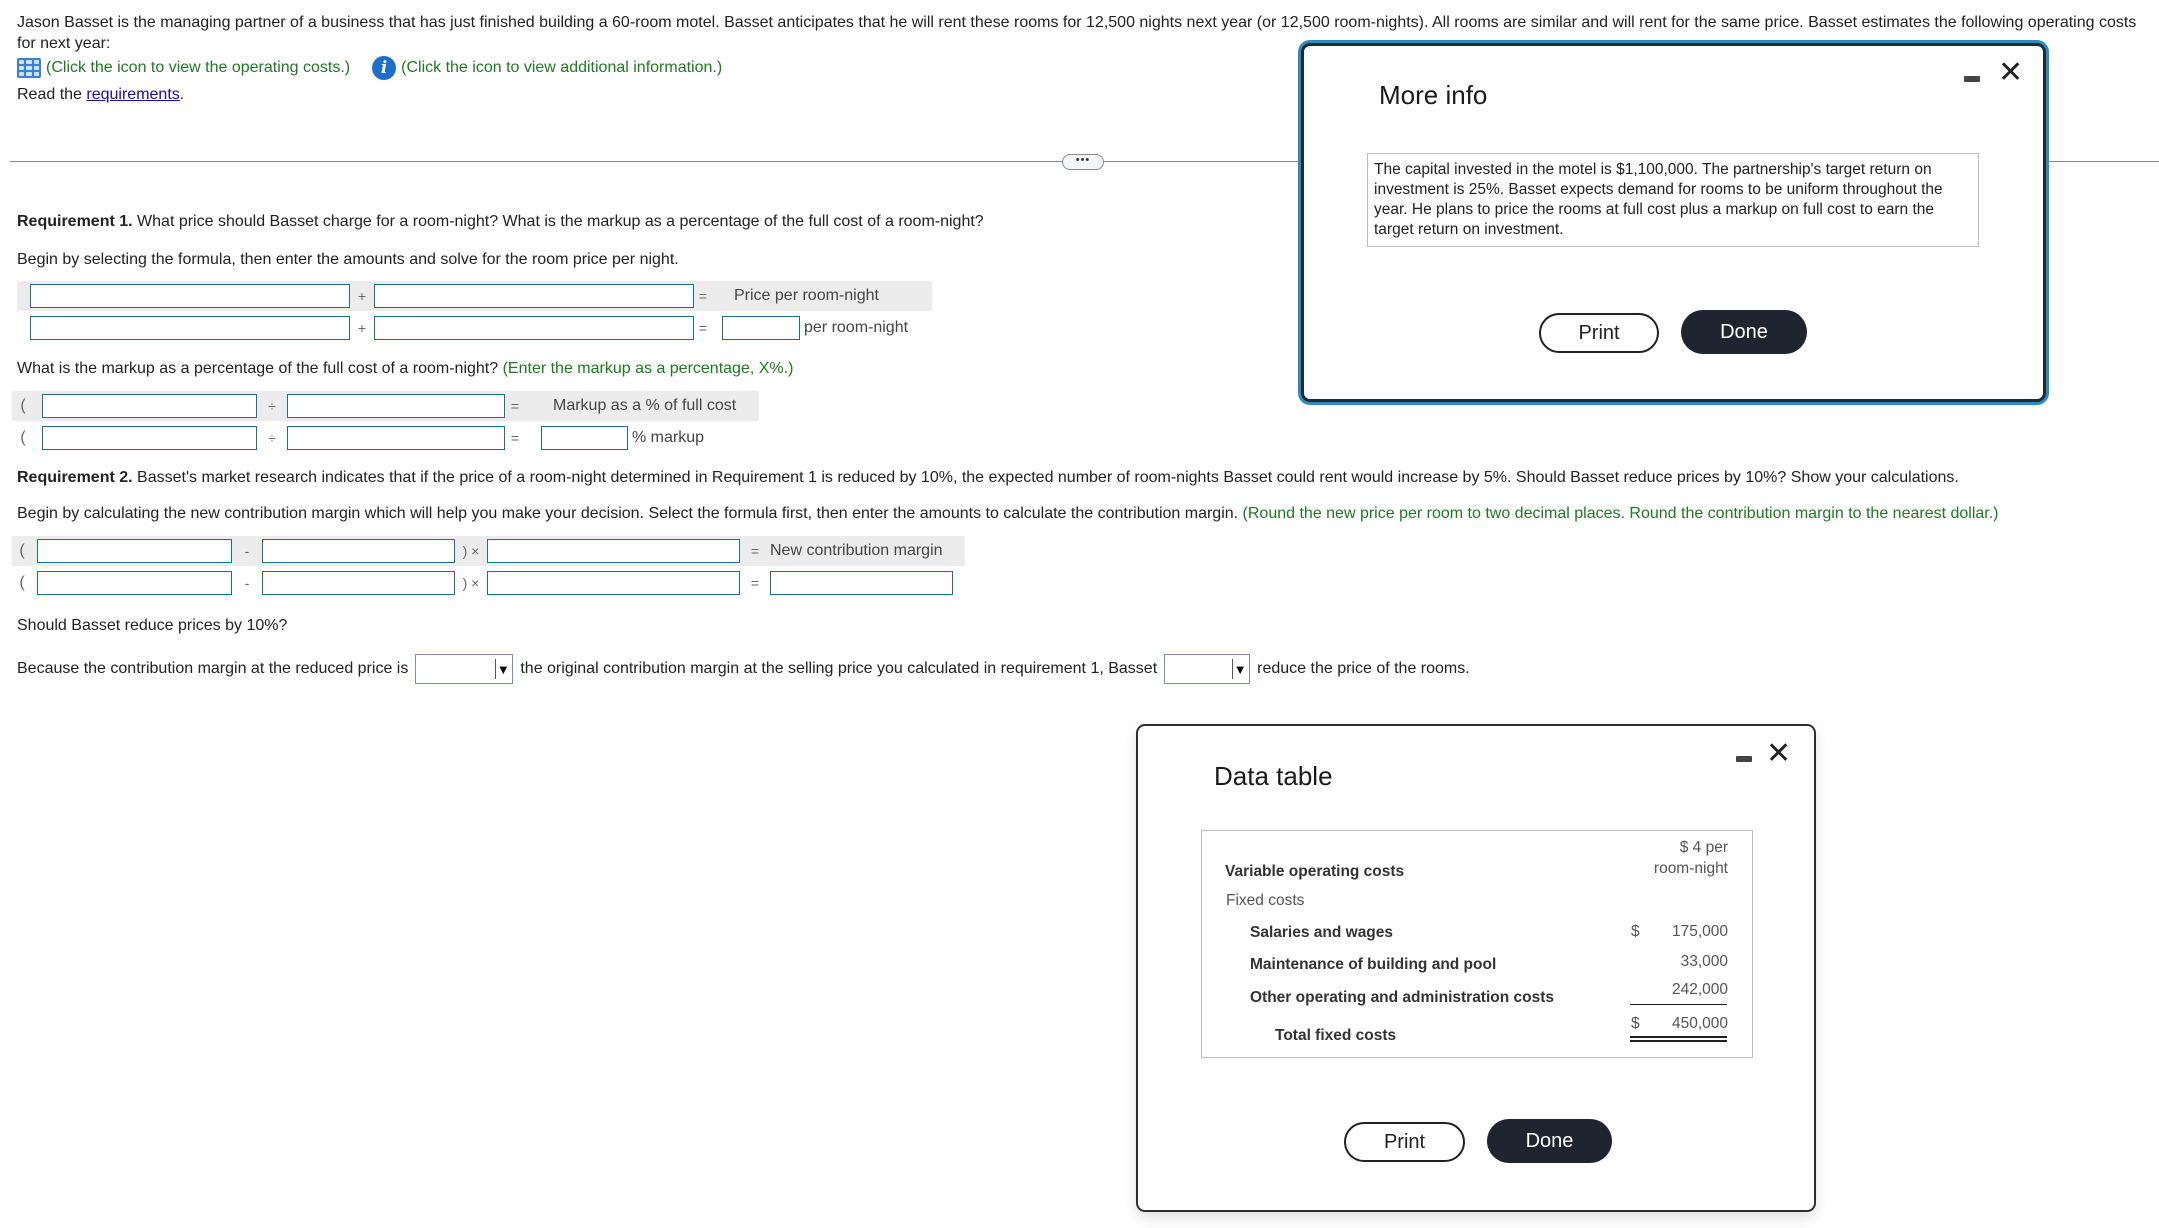  Describe the element at coordinates (1273, 776) in the screenshot. I see `modal-title: Data table` at that location.